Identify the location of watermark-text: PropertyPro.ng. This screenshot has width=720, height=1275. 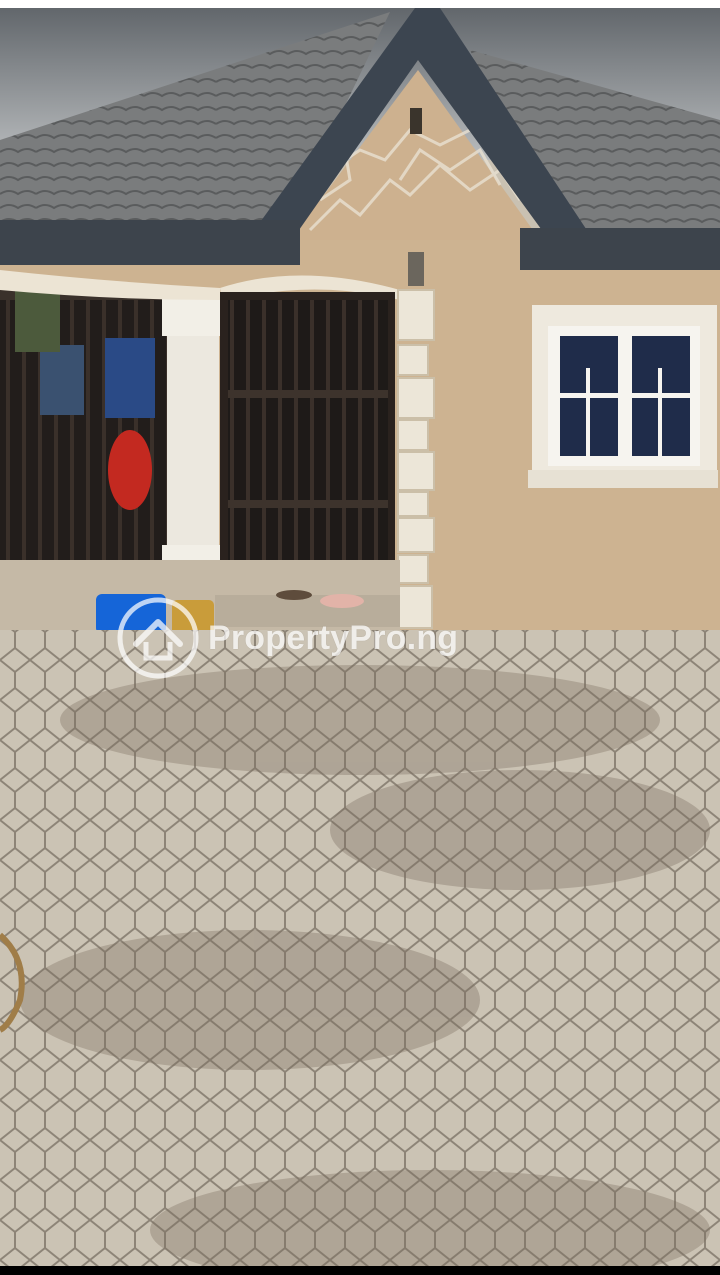
(333, 637).